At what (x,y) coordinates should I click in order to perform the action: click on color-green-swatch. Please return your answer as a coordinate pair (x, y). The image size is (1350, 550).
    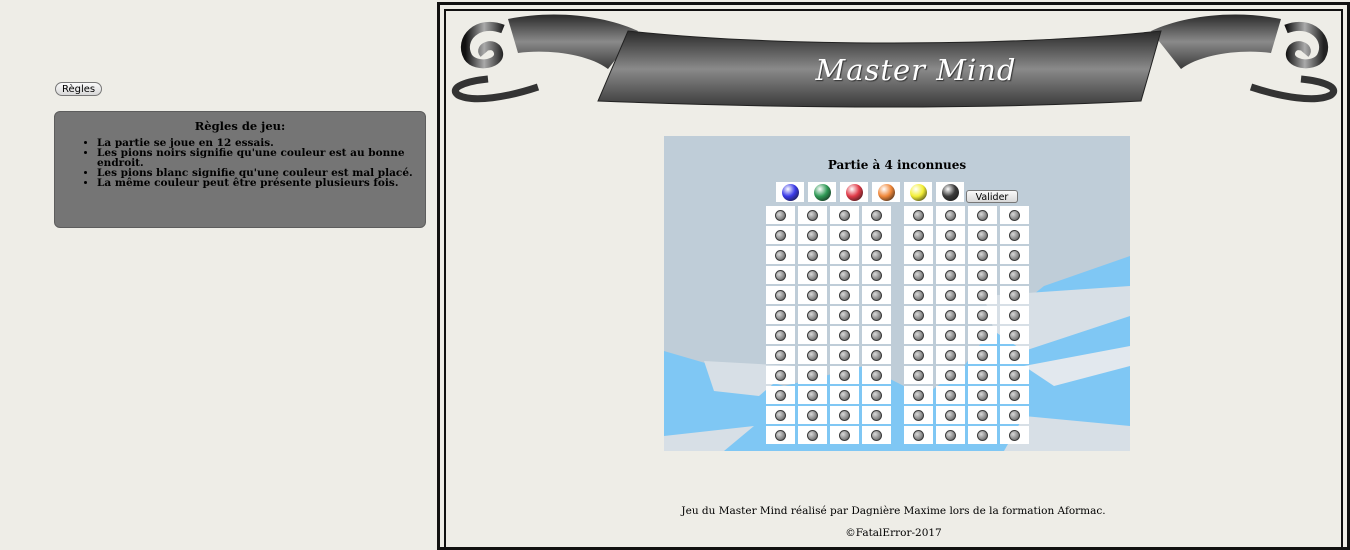
    Looking at the image, I should click on (822, 192).